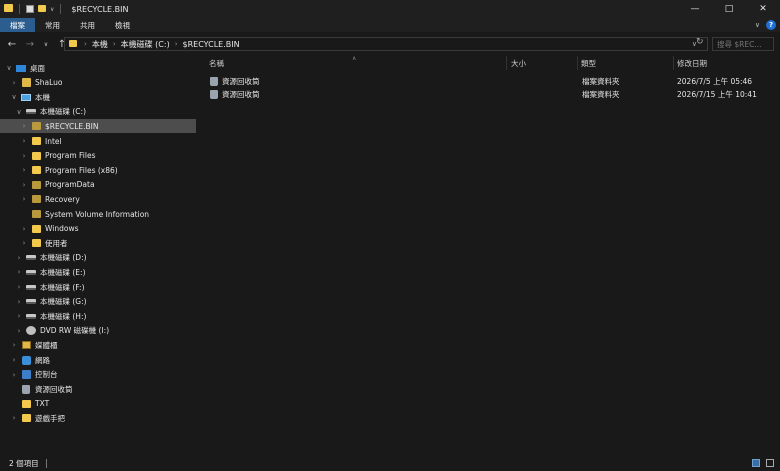 This screenshot has height=471, width=780. Describe the element at coordinates (98, 302) in the screenshot. I see `nav-tree-item: › 本機磁碟 (G:)` at that location.